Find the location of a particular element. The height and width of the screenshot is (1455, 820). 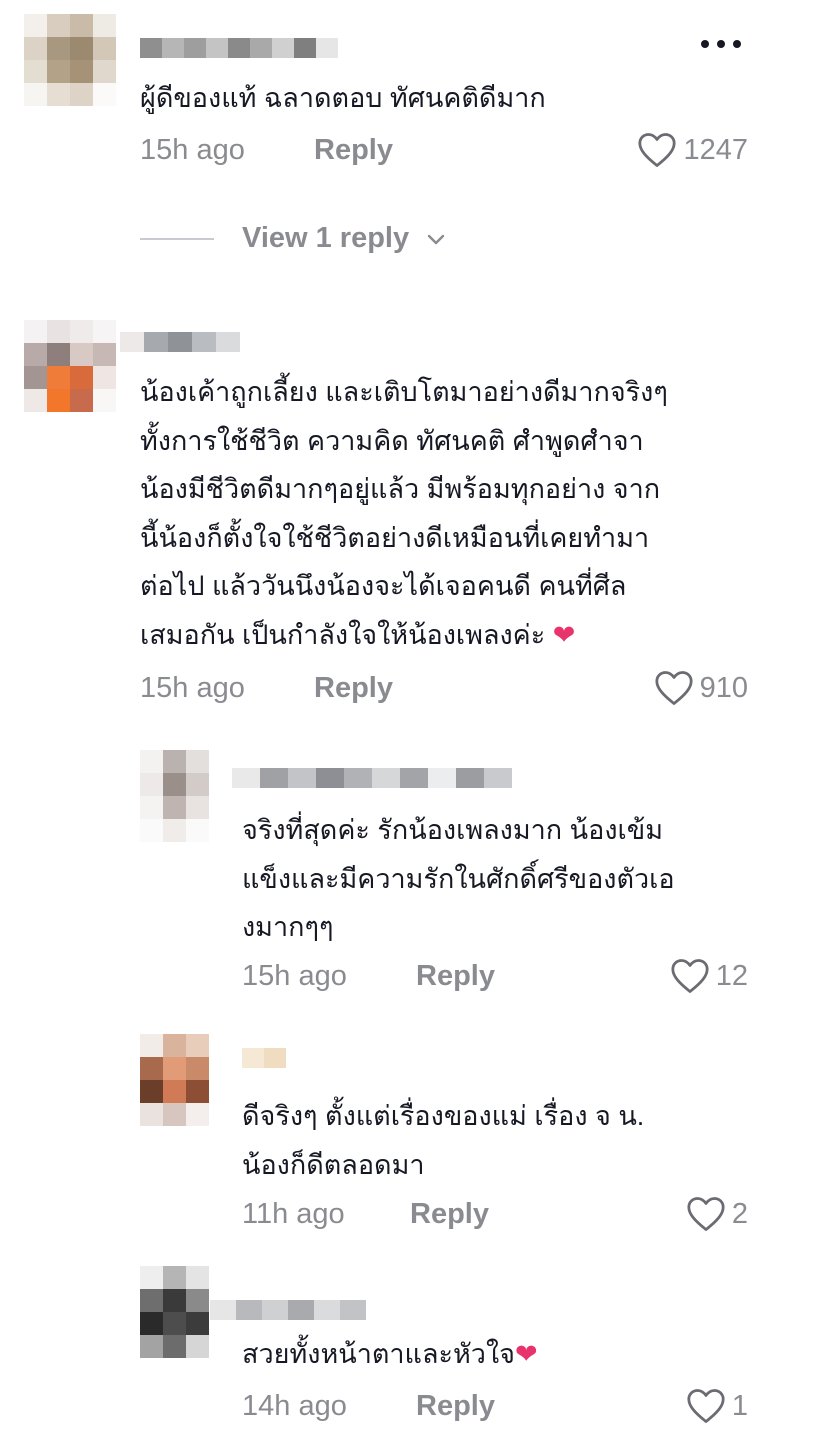

comment-line: ผู้ดีของแท้ ฉลาดตอบ ทัศนคติดีมาก is located at coordinates (343, 98).